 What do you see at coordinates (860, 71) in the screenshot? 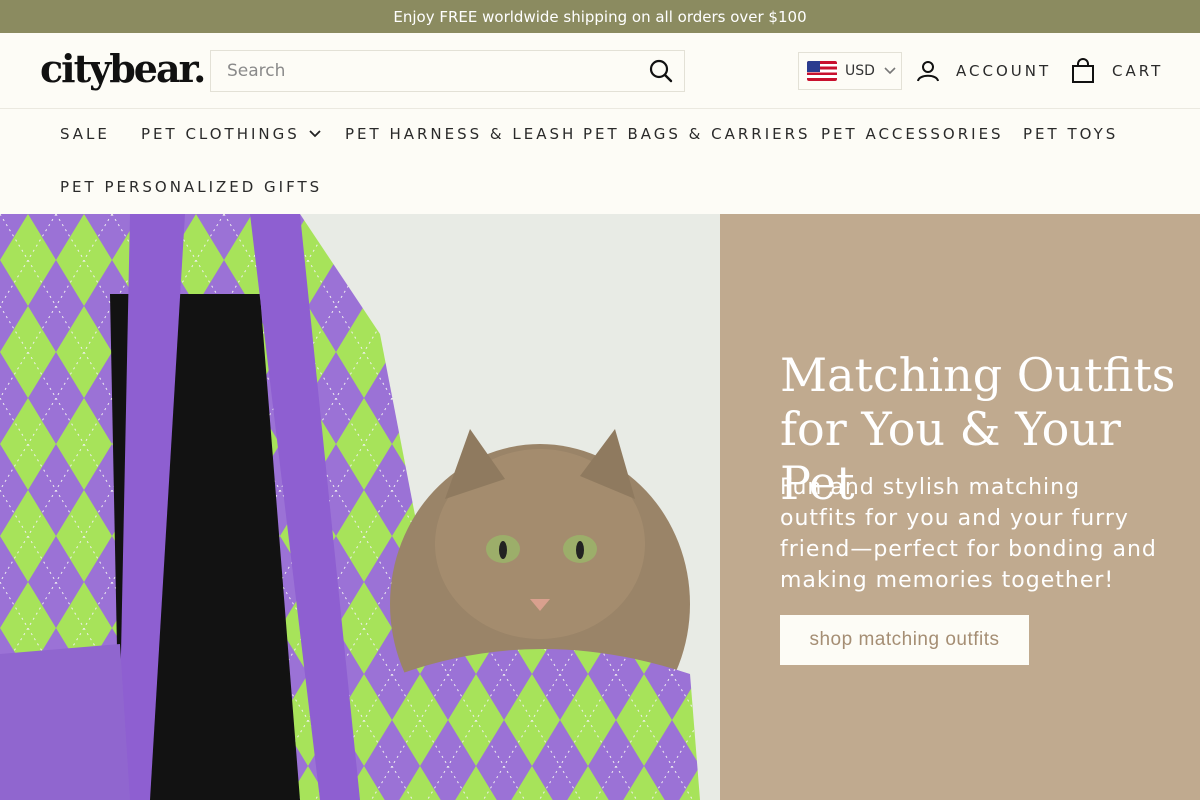
I see `currency-label: USD` at bounding box center [860, 71].